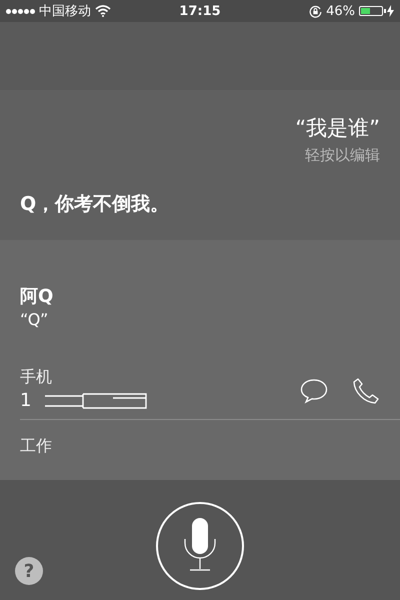 The height and width of the screenshot is (600, 400). I want to click on contact-nickname: “Q”, so click(35, 319).